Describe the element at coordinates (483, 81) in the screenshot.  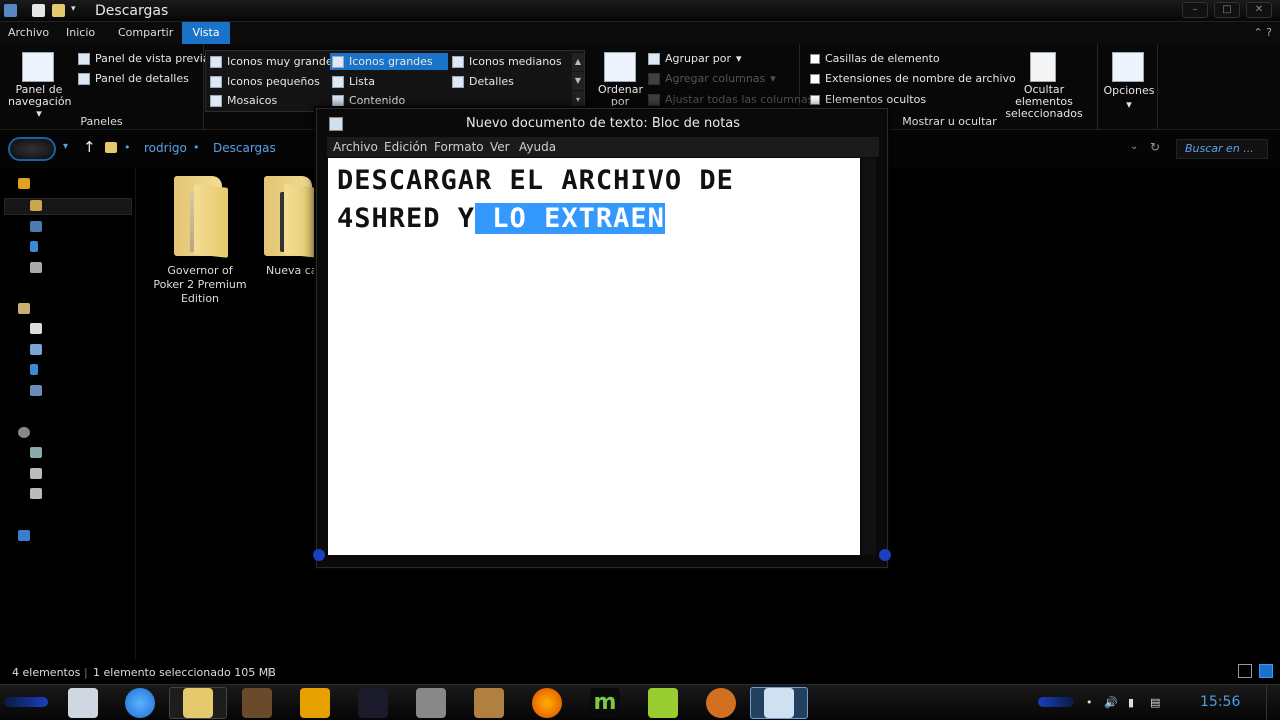
I see `layout-details: Detalles` at that location.